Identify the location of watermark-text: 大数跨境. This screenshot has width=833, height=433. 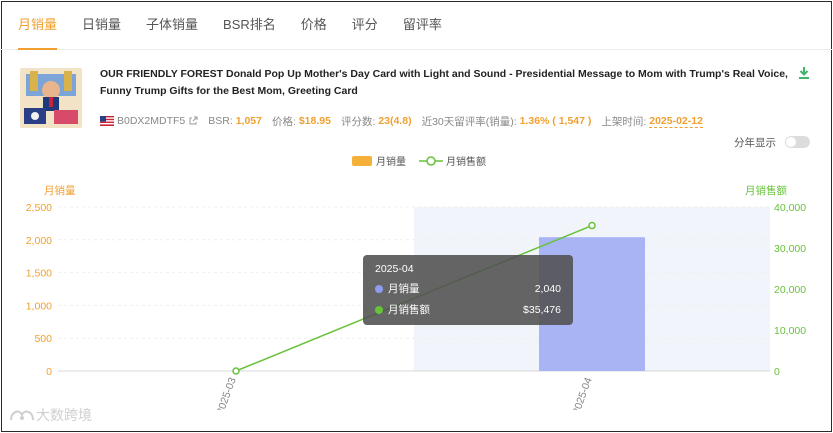
(64, 415).